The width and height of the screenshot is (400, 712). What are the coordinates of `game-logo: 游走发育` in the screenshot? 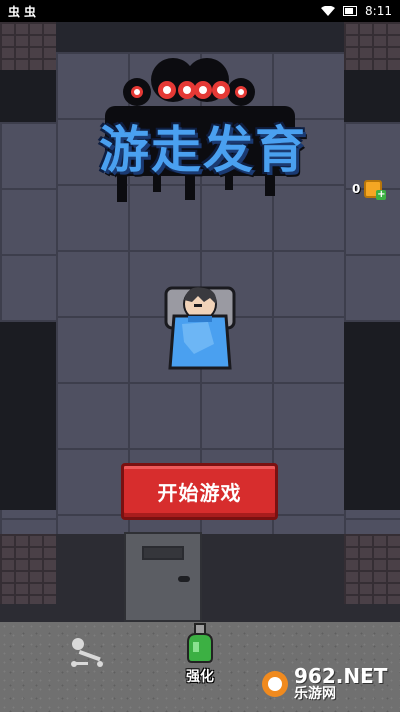 It's located at (200, 130).